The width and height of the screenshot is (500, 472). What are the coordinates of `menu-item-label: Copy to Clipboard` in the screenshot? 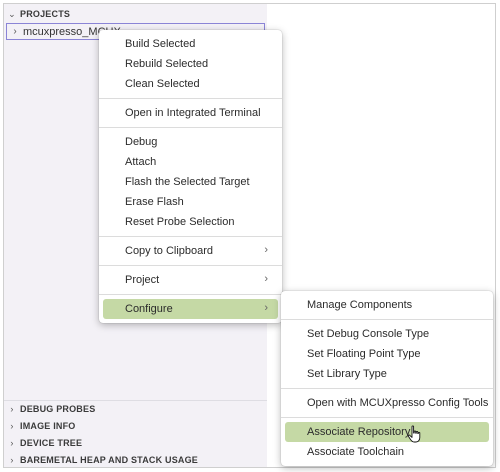 It's located at (169, 251).